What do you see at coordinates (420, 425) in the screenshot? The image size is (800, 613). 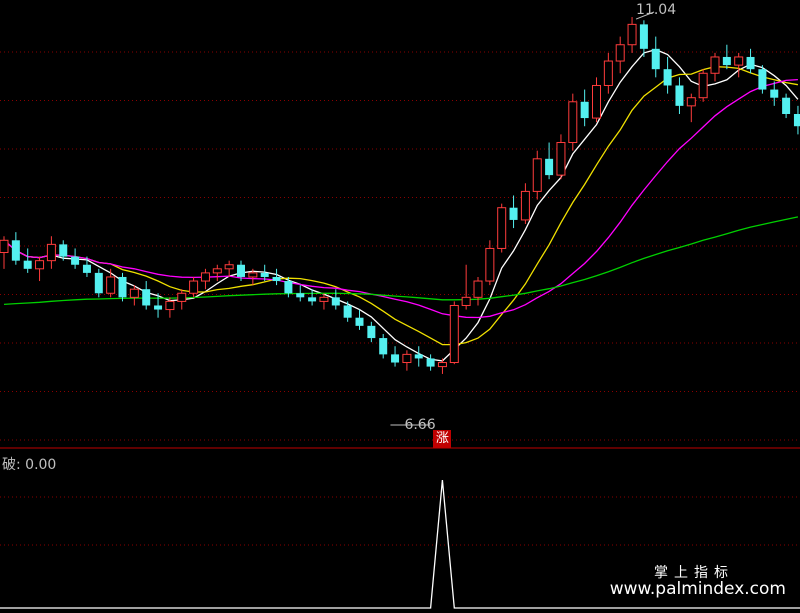 I see `low-price-label: 6.66` at bounding box center [420, 425].